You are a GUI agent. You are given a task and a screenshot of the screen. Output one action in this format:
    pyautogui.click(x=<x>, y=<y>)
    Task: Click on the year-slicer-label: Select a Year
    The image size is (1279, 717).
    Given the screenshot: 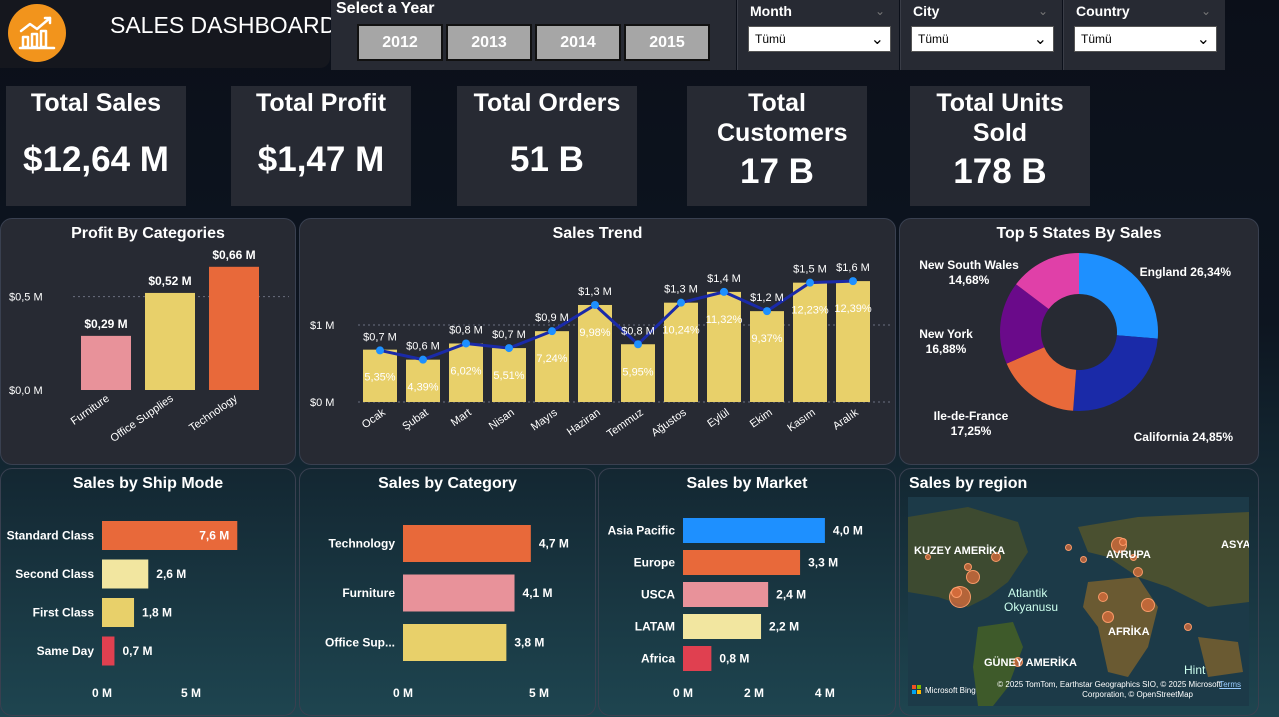 What is the action you would take?
    pyautogui.click(x=385, y=8)
    